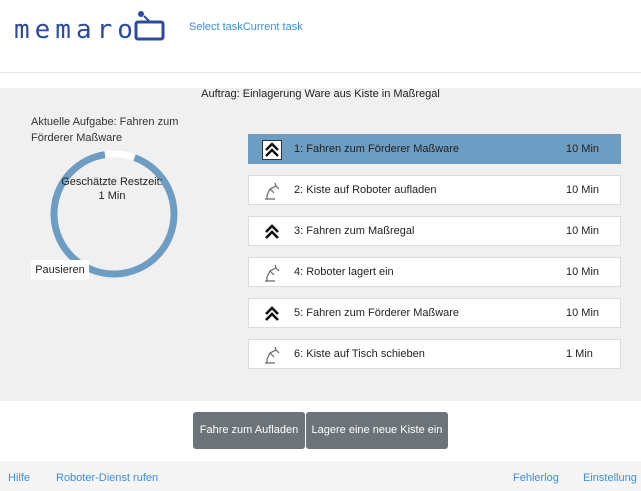 The height and width of the screenshot is (491, 641). Describe the element at coordinates (359, 354) in the screenshot. I see `task-label: 6: Kiste auf Tisch schieben` at that location.